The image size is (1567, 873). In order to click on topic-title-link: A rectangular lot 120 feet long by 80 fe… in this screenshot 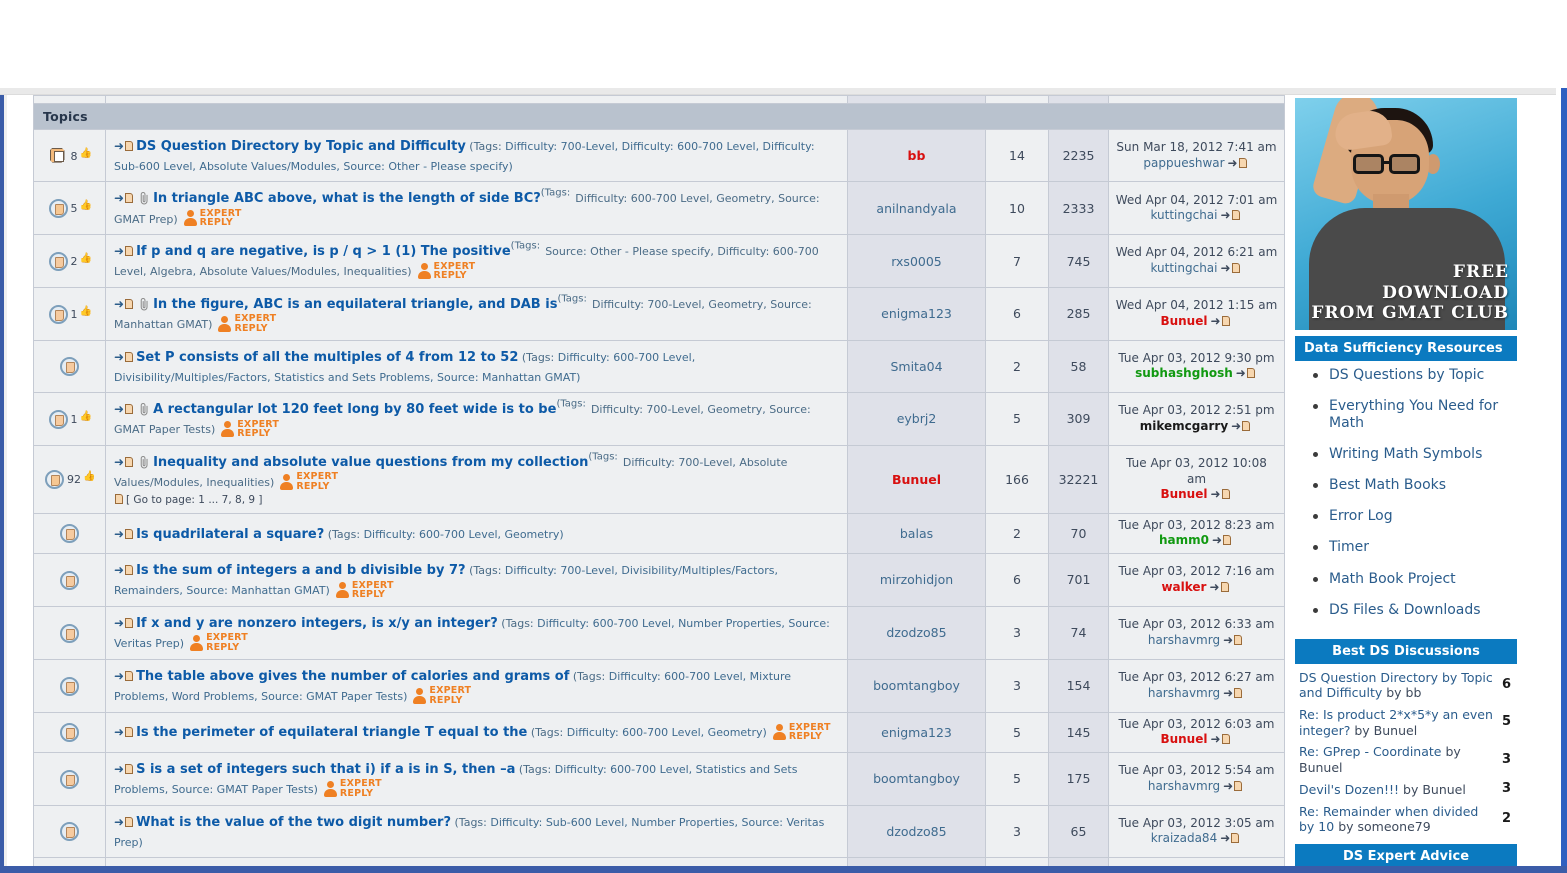, I will do `click(354, 409)`.